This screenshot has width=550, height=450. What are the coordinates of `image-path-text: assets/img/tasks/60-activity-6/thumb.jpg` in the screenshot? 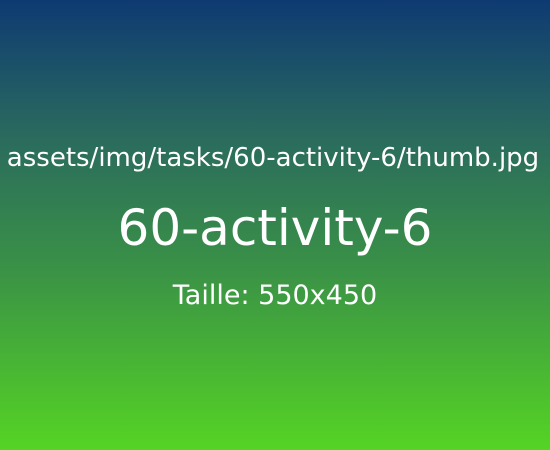 It's located at (275, 158).